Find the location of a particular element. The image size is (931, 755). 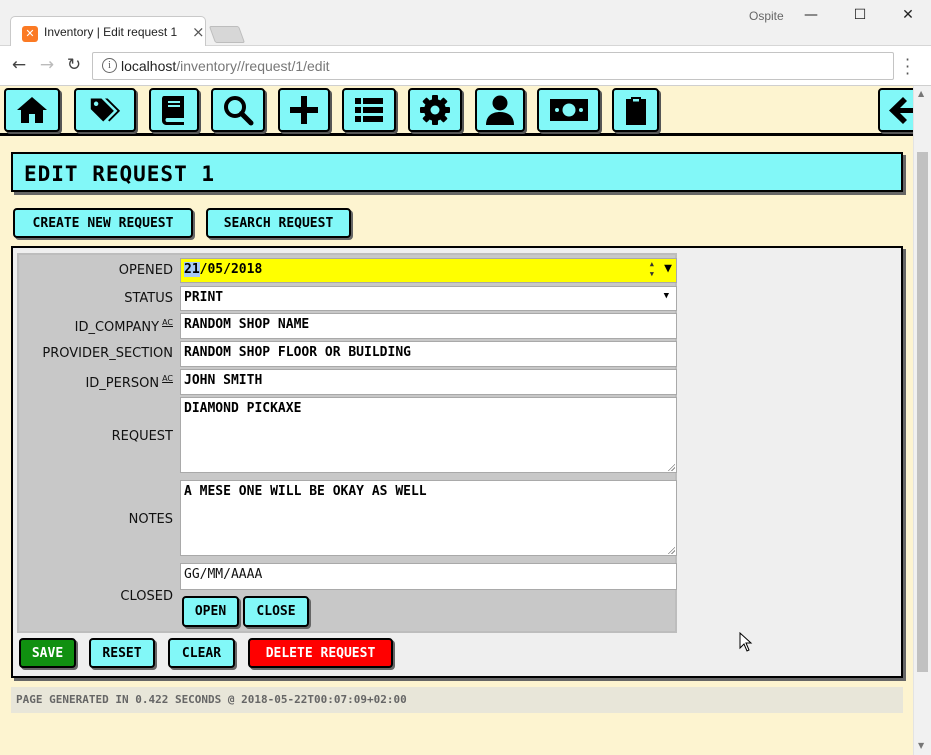

browser-menu-icon: · · · is located at coordinates (907, 67).